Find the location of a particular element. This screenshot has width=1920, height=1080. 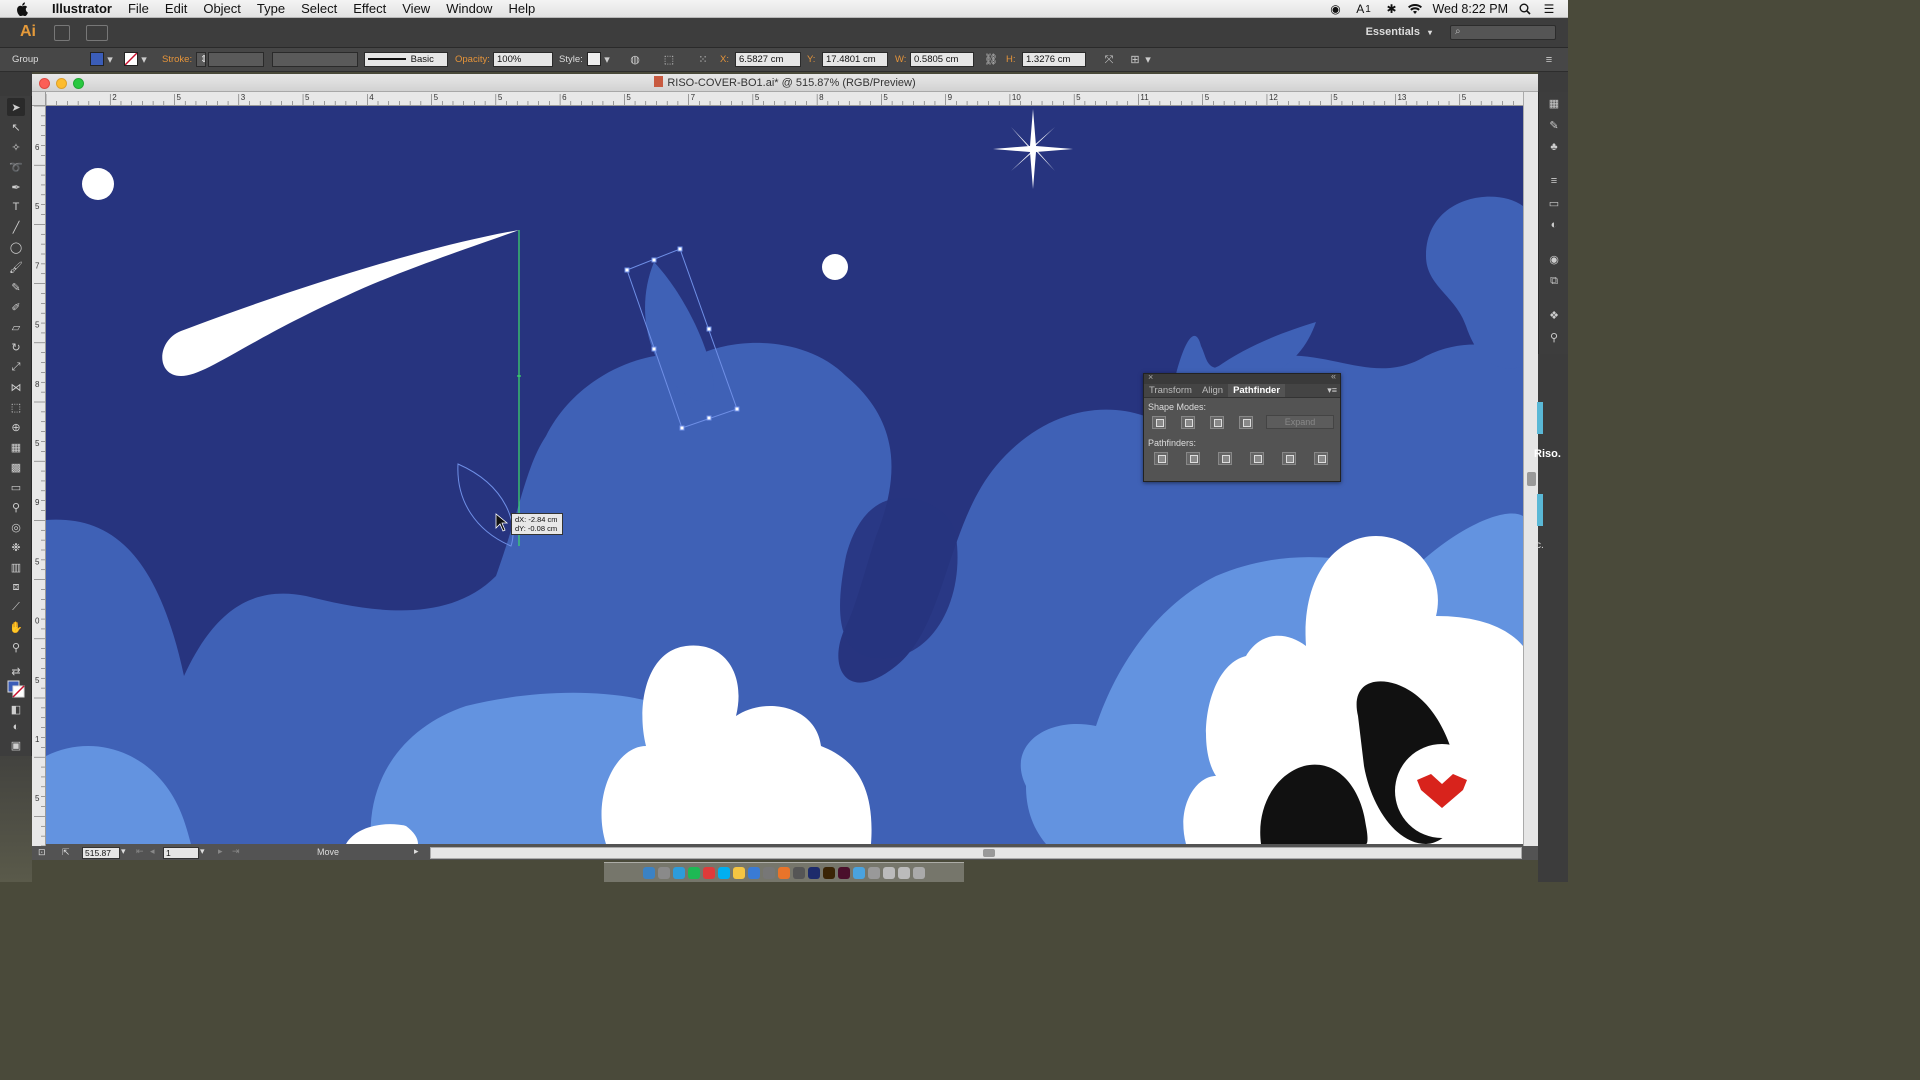

collapse-panel-icon: « is located at coordinates (1333, 376).